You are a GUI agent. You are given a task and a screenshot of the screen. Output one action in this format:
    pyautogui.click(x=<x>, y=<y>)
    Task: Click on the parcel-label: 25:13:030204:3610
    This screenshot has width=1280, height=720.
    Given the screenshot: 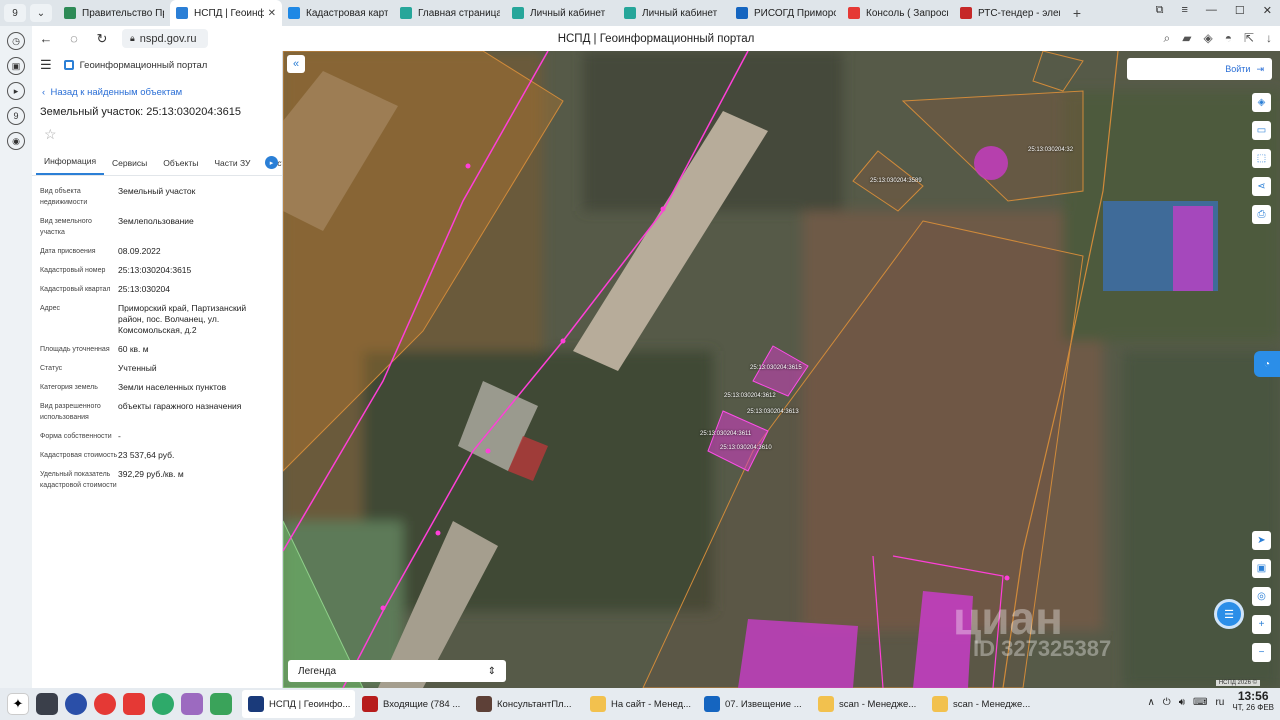 What is the action you would take?
    pyautogui.click(x=746, y=448)
    